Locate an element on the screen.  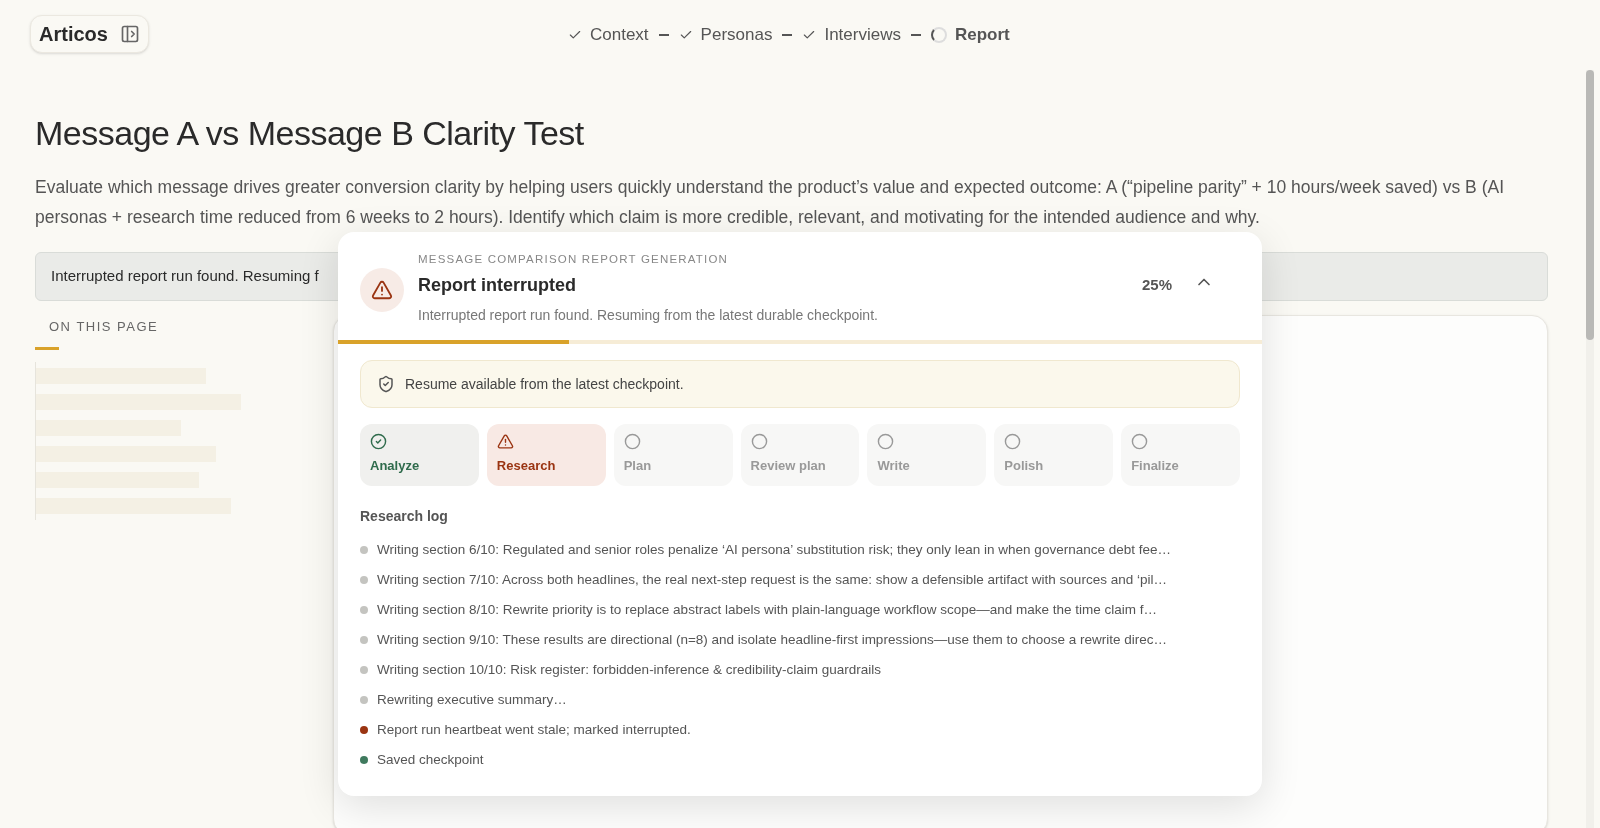
panel-eyebrow: MESSAGE COMPARISON REPORT GENERATION is located at coordinates (574, 259).